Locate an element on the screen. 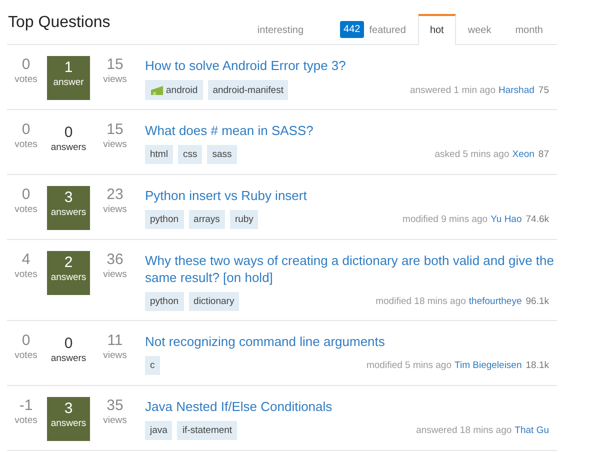 Image resolution: width=590 pixels, height=452 pixels. user-link: thefourtheye is located at coordinates (495, 301).